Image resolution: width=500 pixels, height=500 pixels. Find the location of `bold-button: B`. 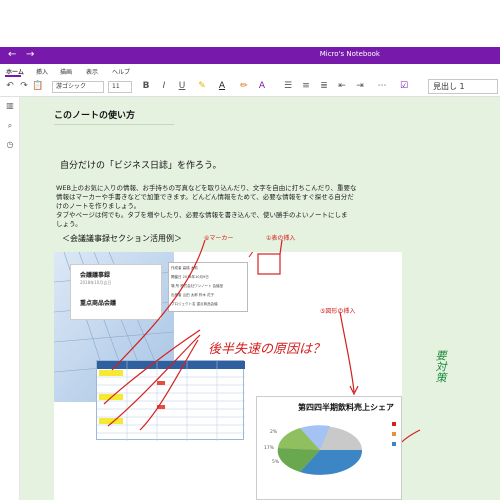

bold-button: B is located at coordinates (146, 86).